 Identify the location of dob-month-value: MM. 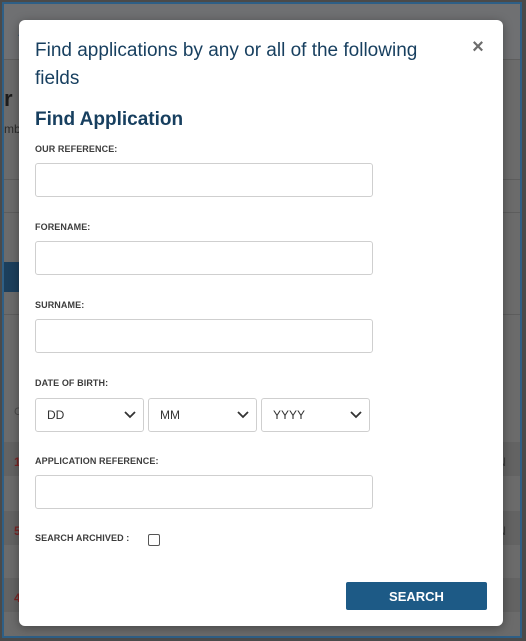
(170, 415).